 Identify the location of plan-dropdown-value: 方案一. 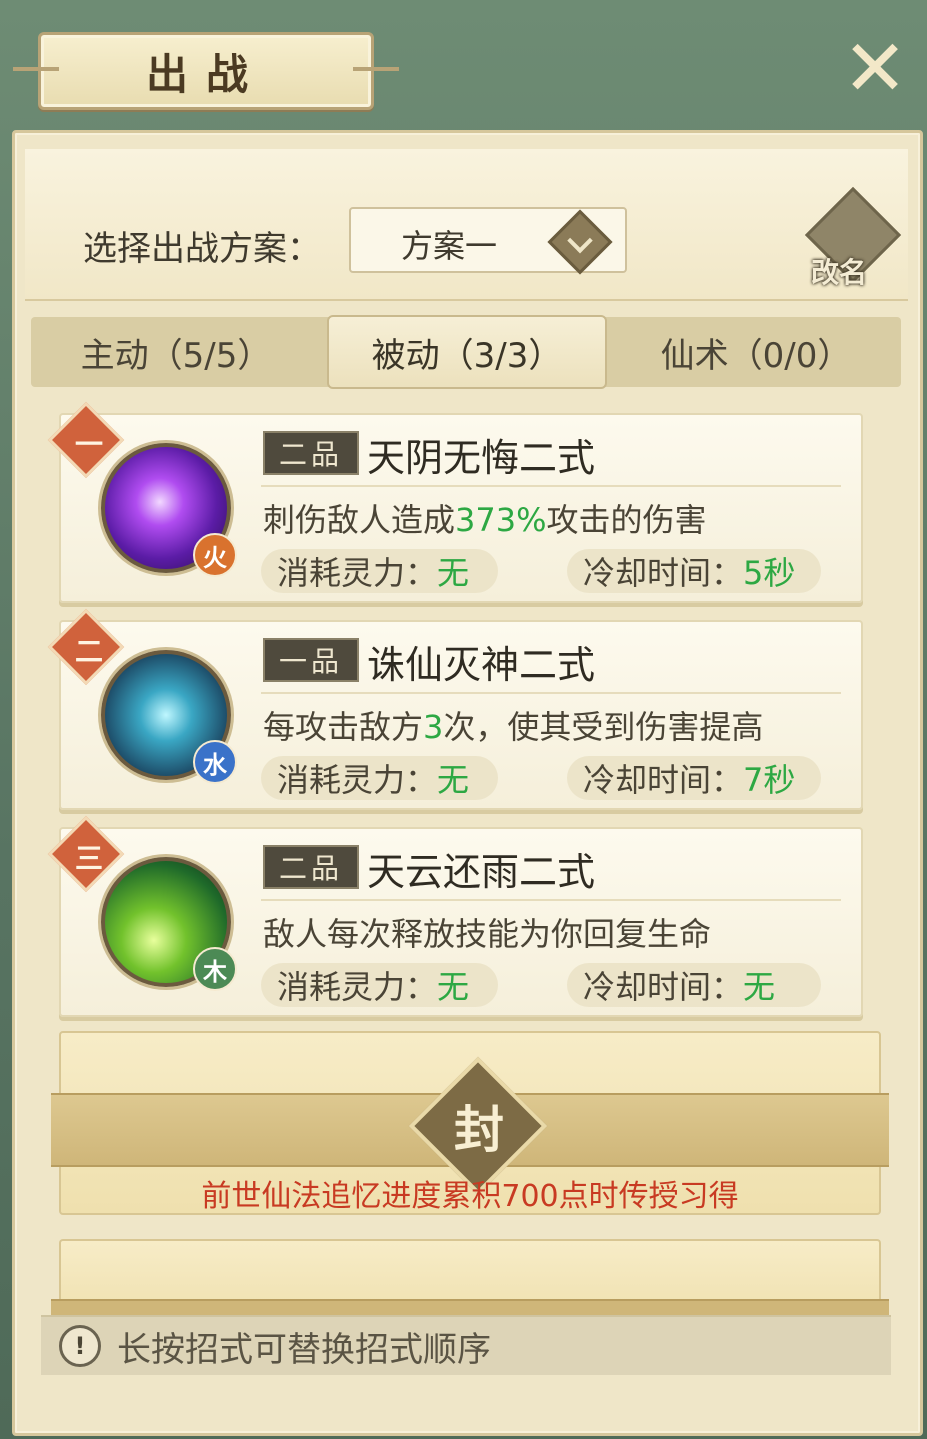
(449, 246).